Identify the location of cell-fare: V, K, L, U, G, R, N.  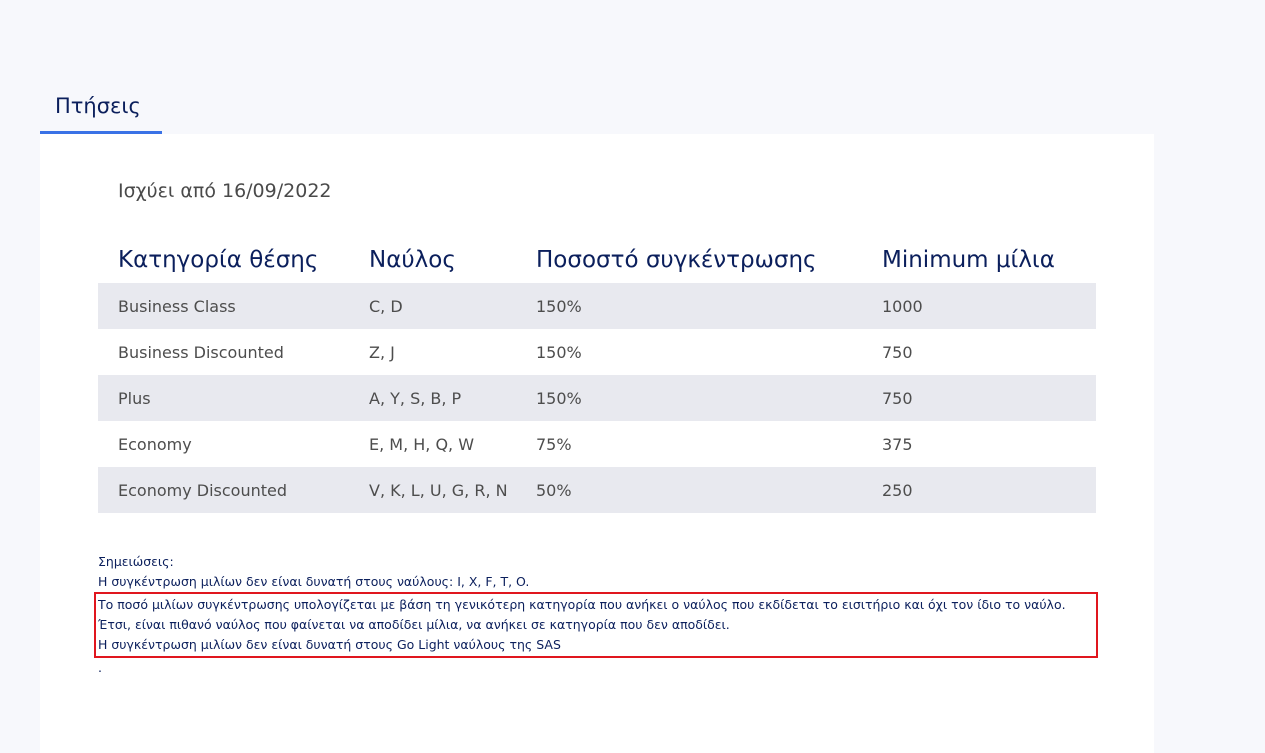
(432, 490).